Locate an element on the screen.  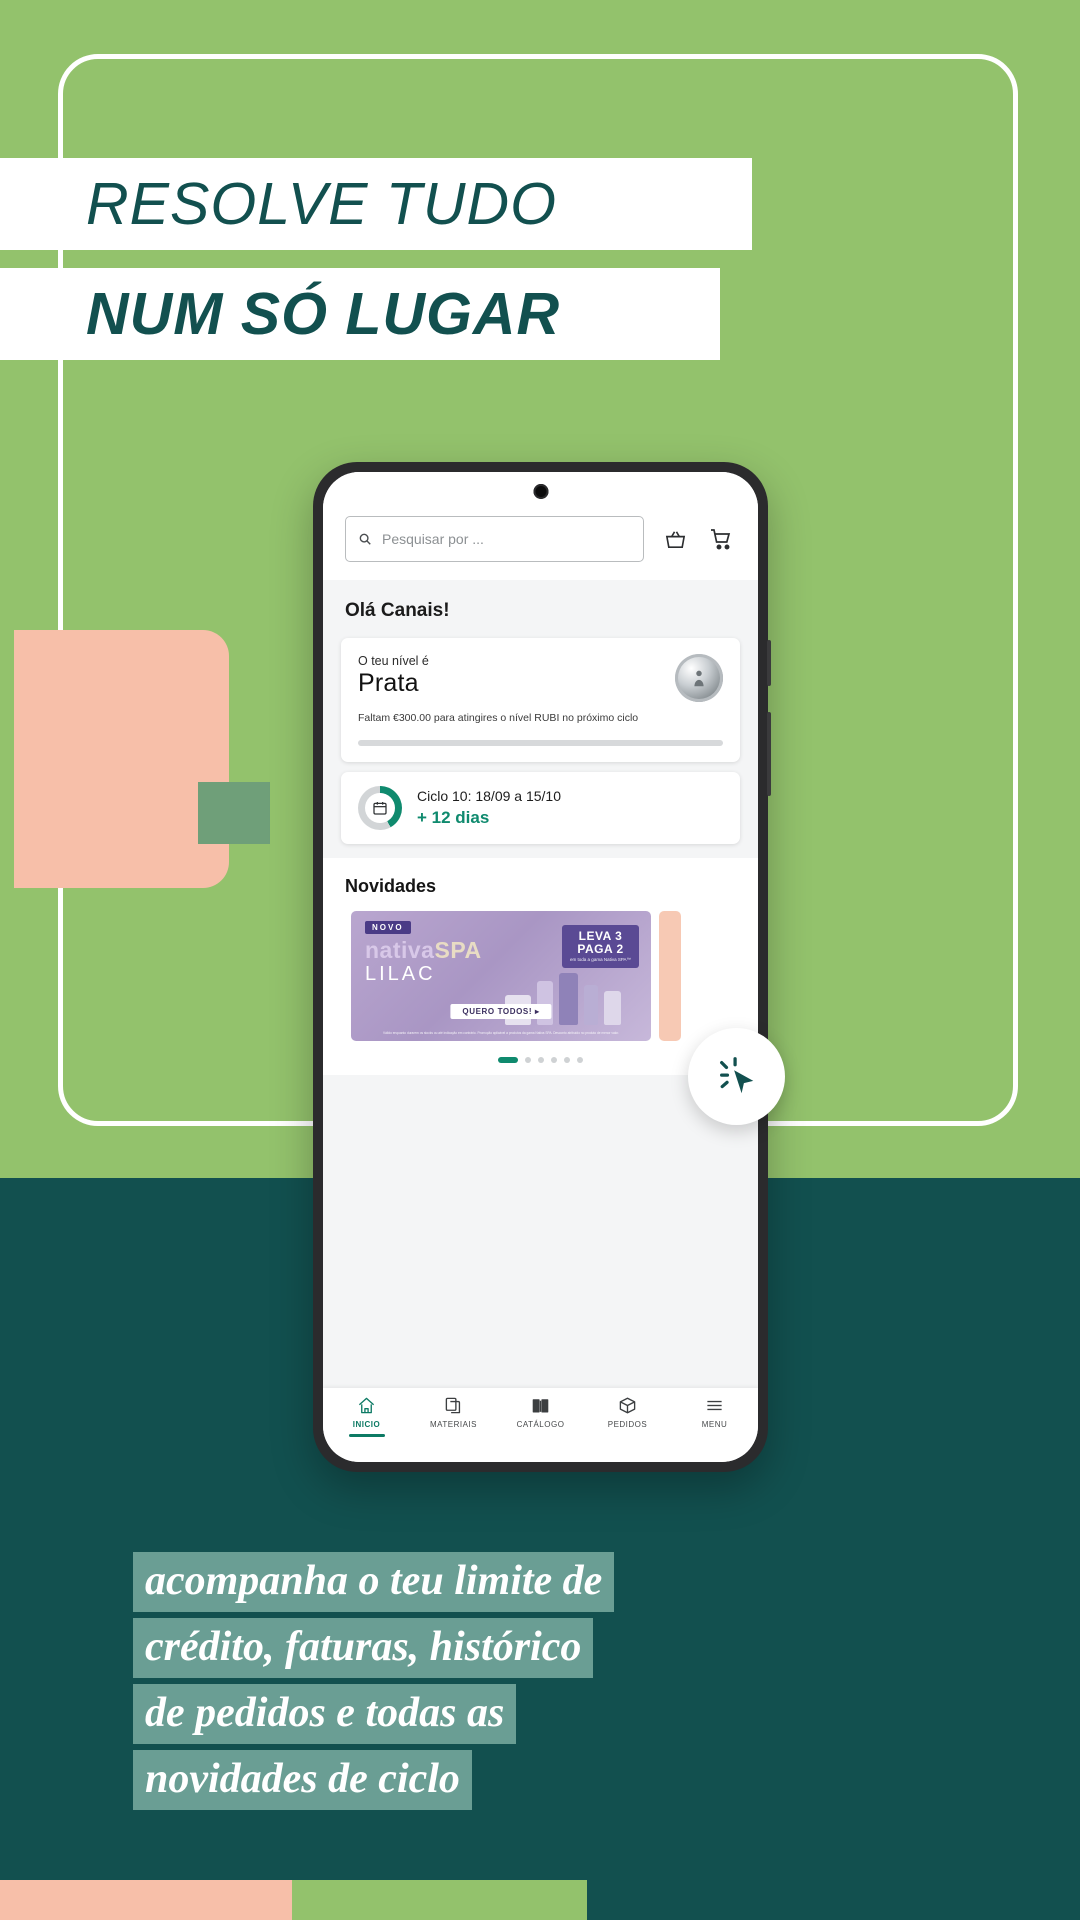
footer-color-strips is located at coordinates (540, 1900).